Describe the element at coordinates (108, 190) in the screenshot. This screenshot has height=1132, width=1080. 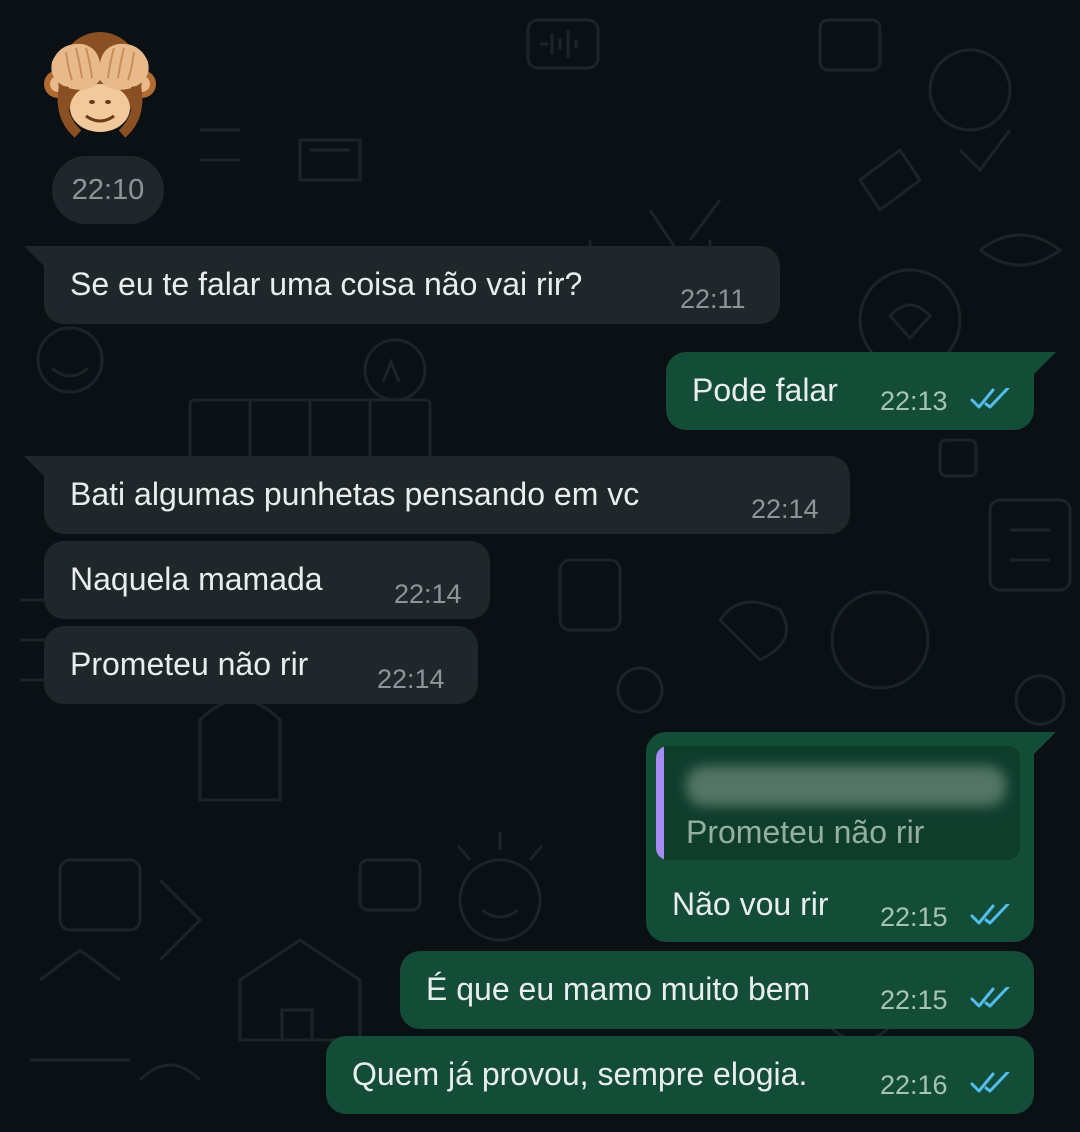
I see `emoji-message-time: 22:10` at that location.